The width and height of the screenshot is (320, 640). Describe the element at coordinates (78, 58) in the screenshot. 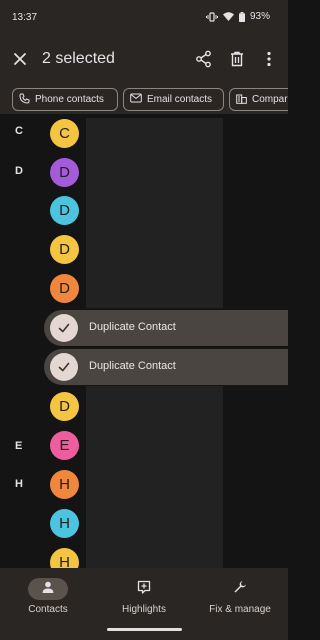

I see `selection-count-title: 2 selected` at that location.